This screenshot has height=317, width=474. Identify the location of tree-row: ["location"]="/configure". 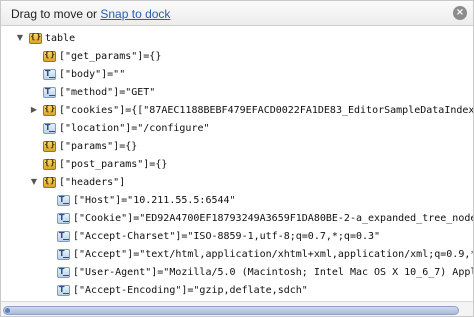
(126, 128).